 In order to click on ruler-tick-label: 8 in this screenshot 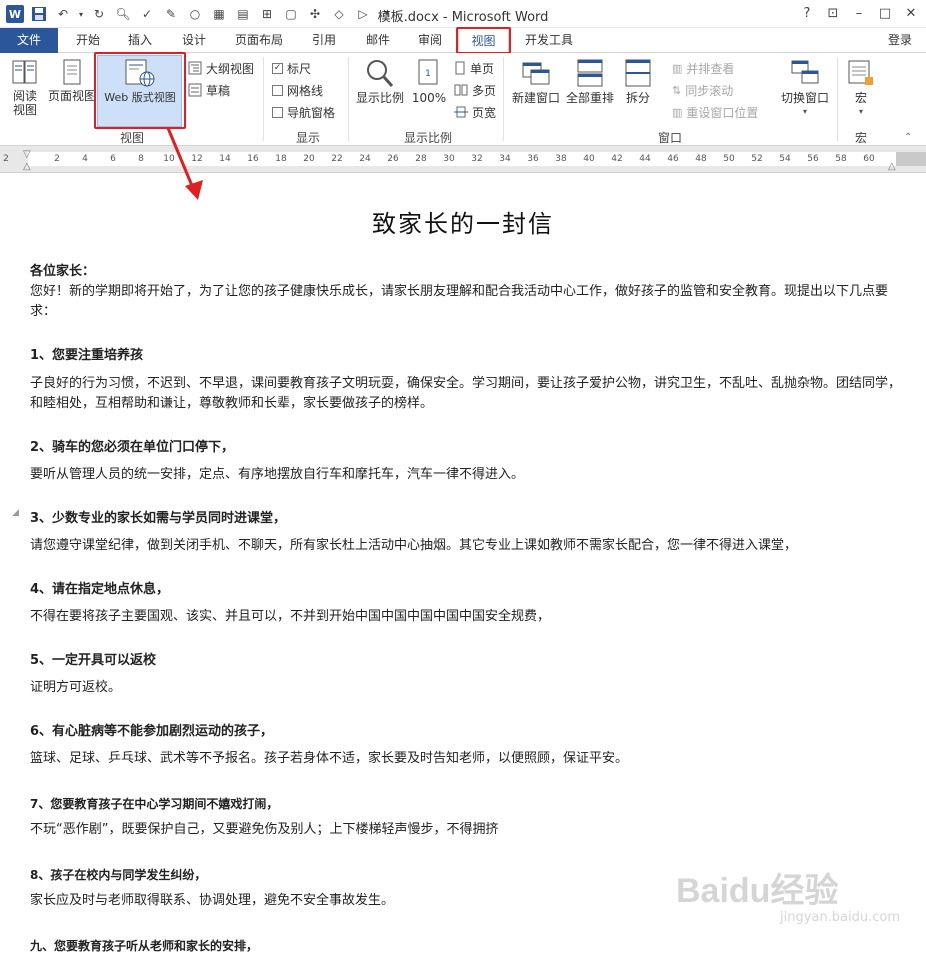, I will do `click(141, 159)`.